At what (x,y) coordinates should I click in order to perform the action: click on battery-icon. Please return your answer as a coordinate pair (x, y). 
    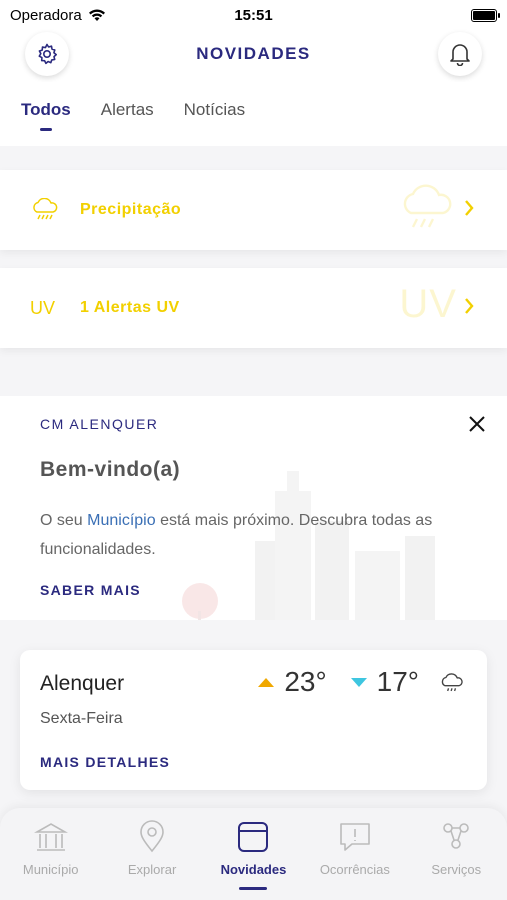
    Looking at the image, I should click on (485, 15).